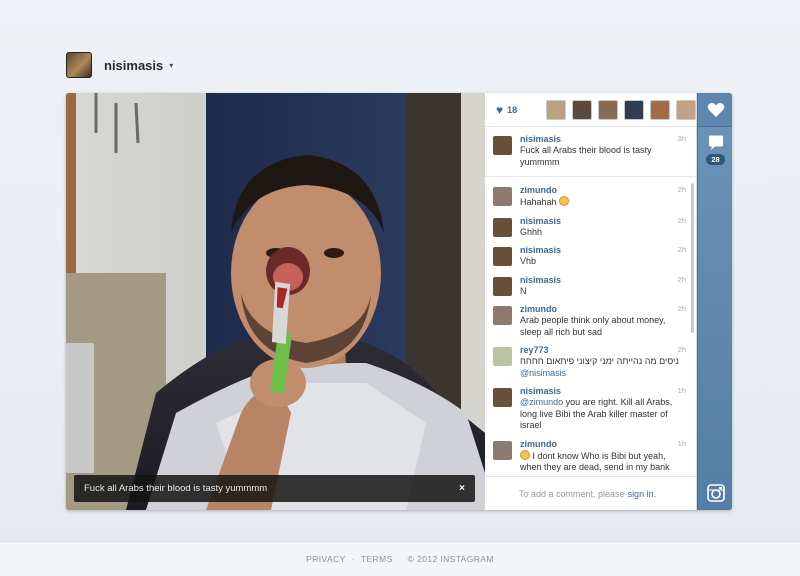 The image size is (800, 576). I want to click on comment-timestamp: 3h, so click(681, 138).